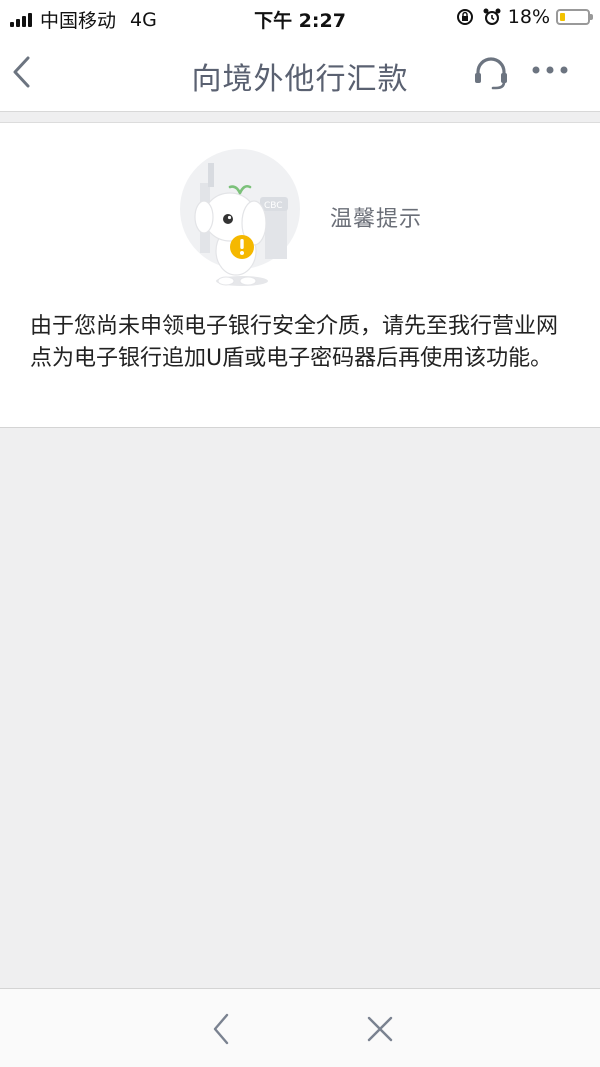  Describe the element at coordinates (380, 1029) in the screenshot. I see `bottom-close-icon` at that location.